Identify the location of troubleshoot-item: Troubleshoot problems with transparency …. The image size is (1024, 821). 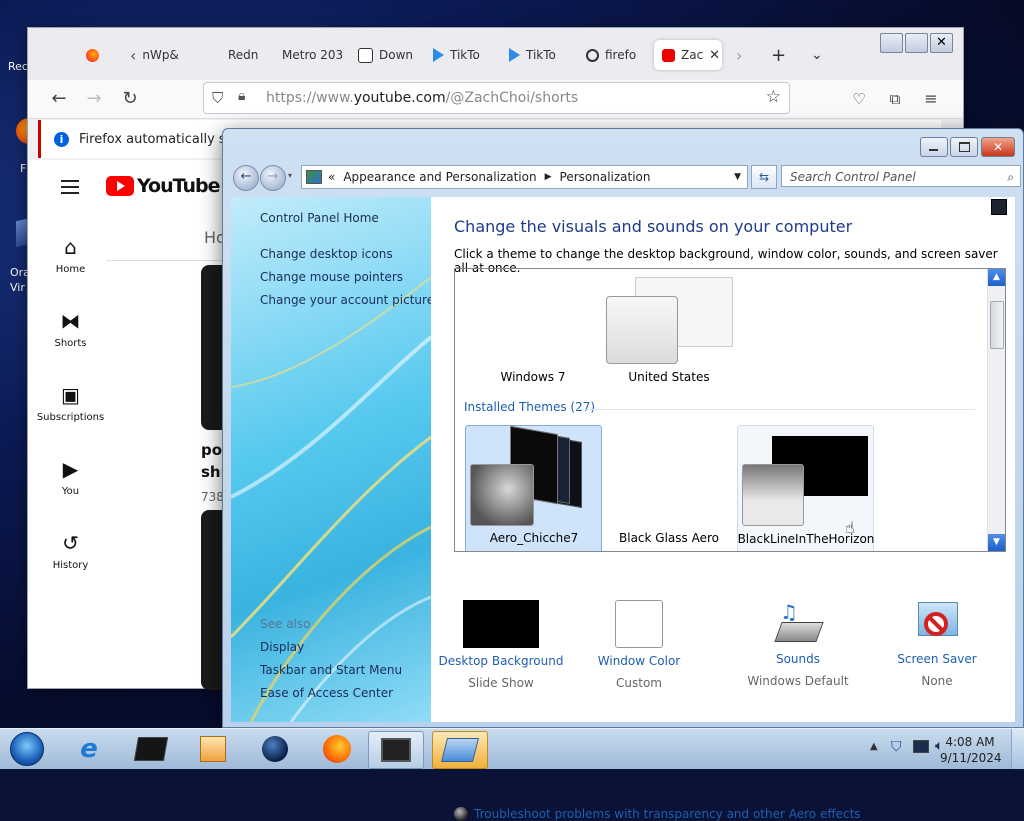
(657, 814).